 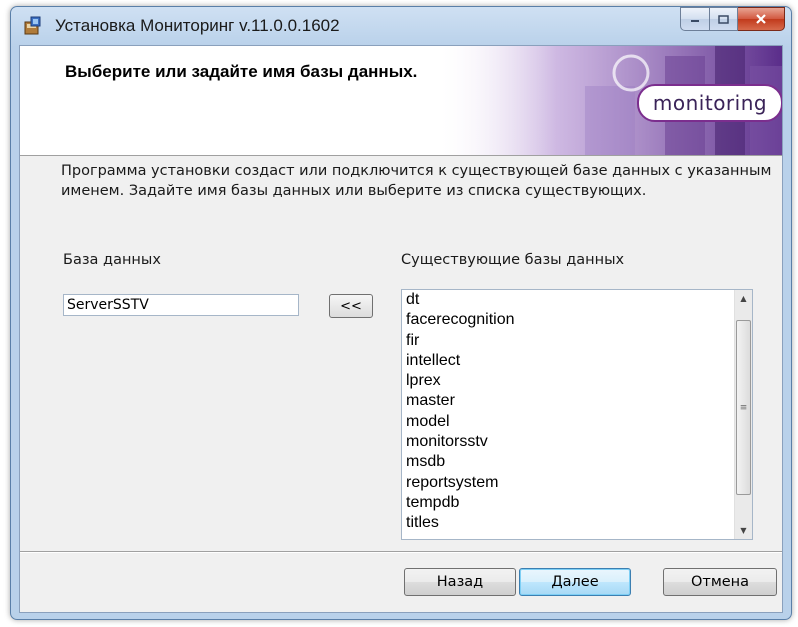 I want to click on close-button, so click(x=761, y=19).